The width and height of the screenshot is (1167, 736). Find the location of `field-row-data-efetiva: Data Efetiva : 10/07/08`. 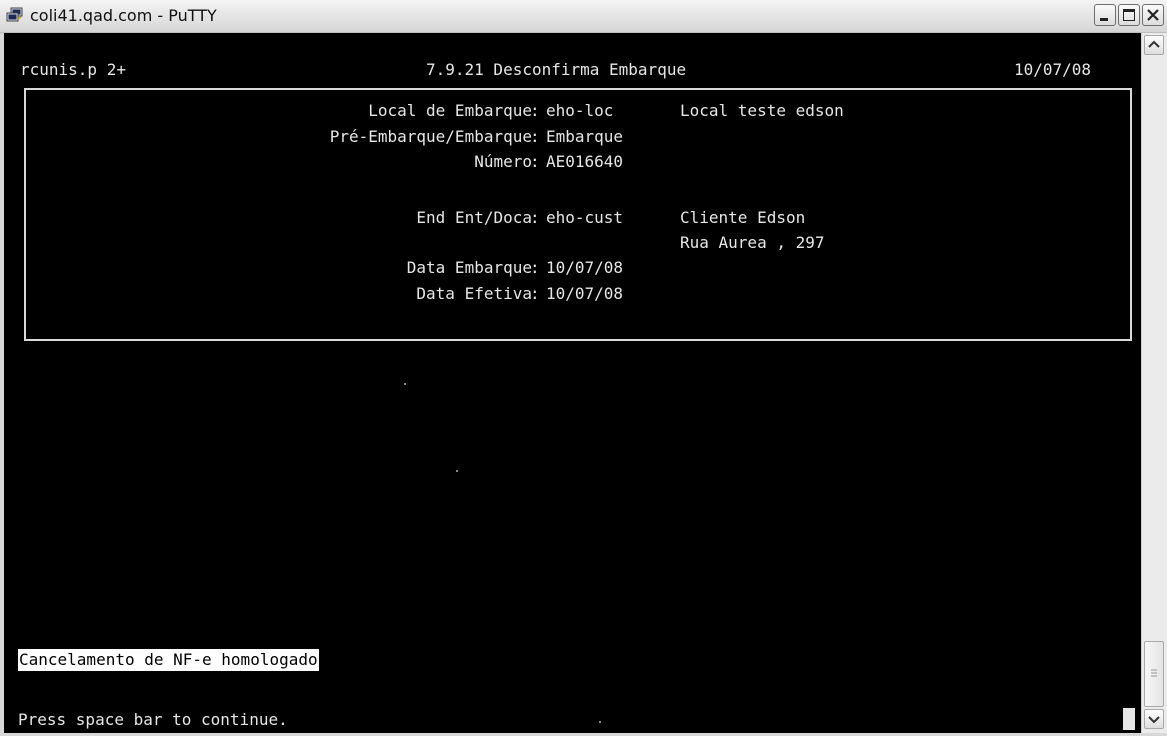

field-row-data-efetiva: Data Efetiva : 10/07/08 is located at coordinates (578, 294).